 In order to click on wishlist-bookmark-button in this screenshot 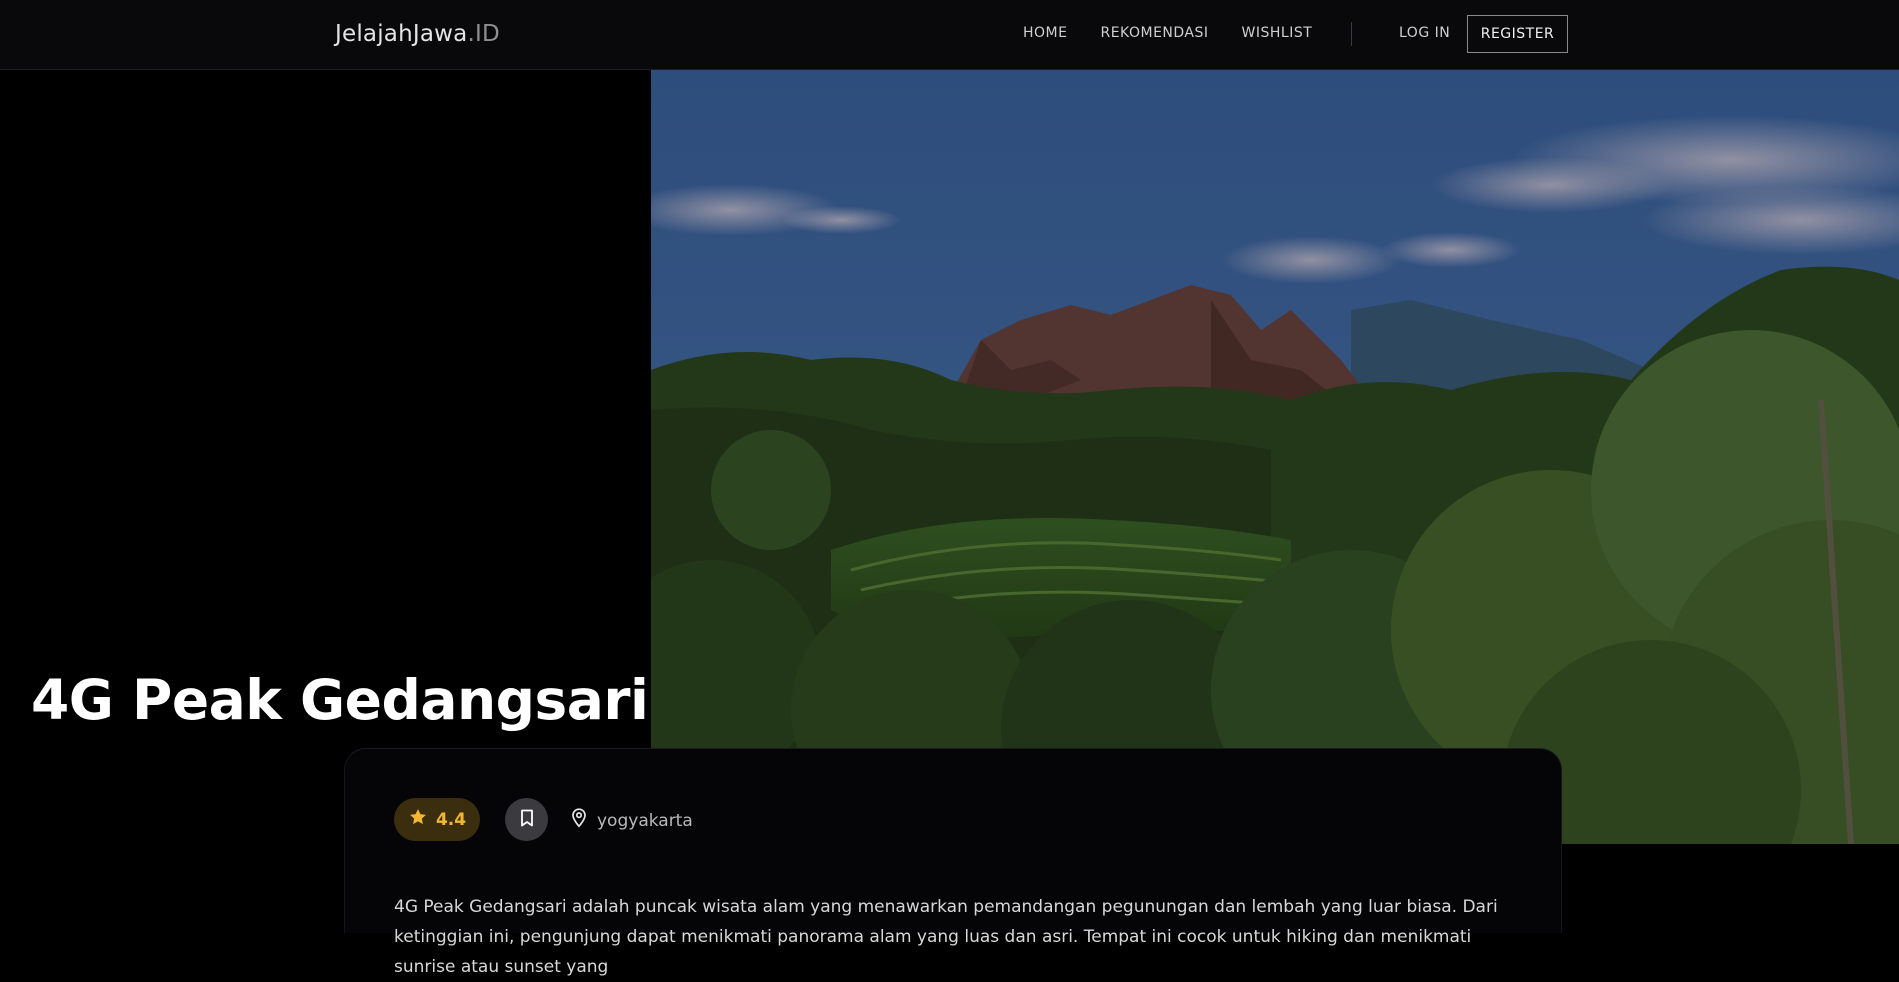, I will do `click(526, 819)`.